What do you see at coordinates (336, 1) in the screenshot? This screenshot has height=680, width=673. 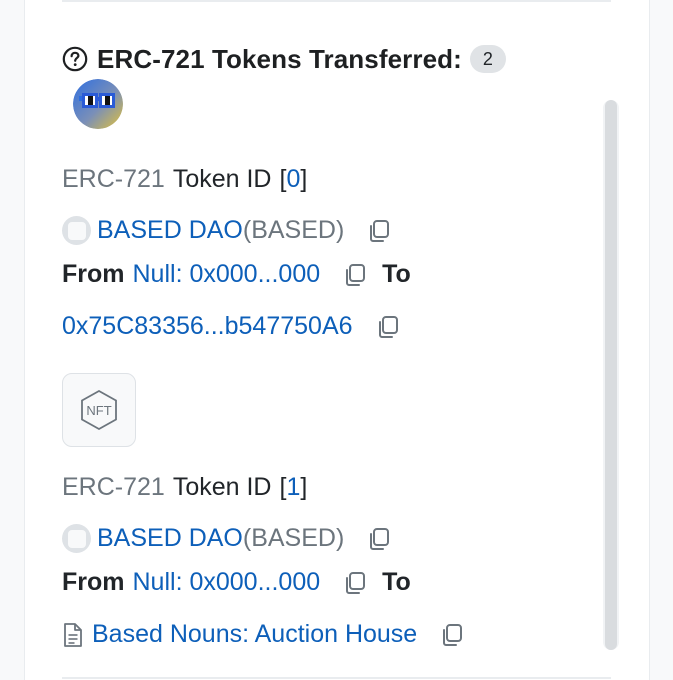 I see `divider-top` at bounding box center [336, 1].